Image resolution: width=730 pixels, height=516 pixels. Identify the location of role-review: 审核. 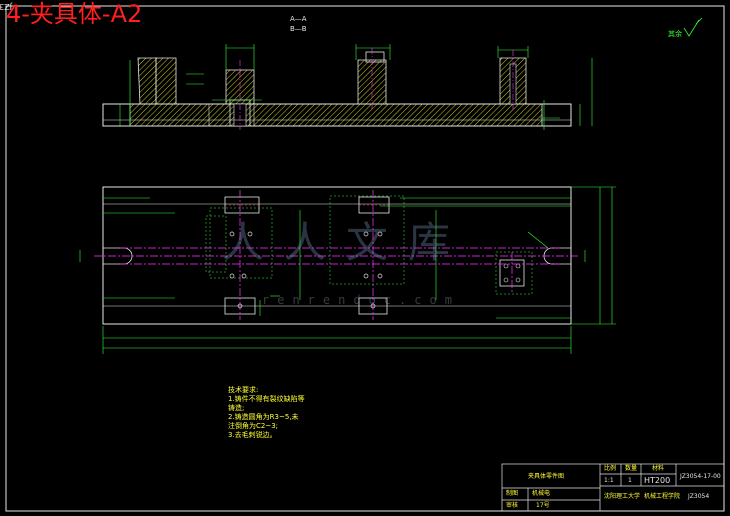
(512, 505).